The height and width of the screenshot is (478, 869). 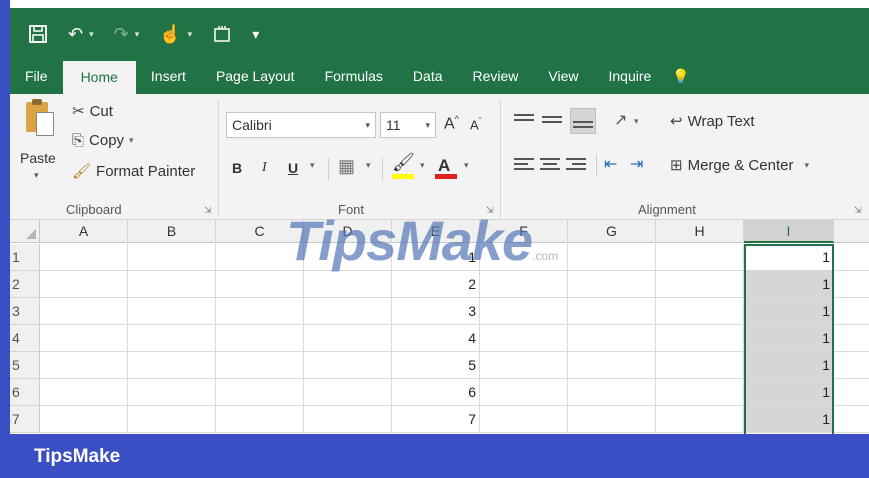 What do you see at coordinates (524, 311) in the screenshot?
I see `cell-f3` at bounding box center [524, 311].